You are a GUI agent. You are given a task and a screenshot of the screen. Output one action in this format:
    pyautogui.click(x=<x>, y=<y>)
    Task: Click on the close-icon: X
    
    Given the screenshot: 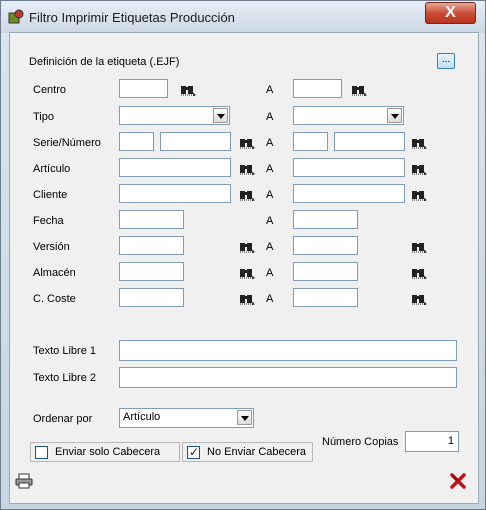 What is the action you would take?
    pyautogui.click(x=450, y=12)
    